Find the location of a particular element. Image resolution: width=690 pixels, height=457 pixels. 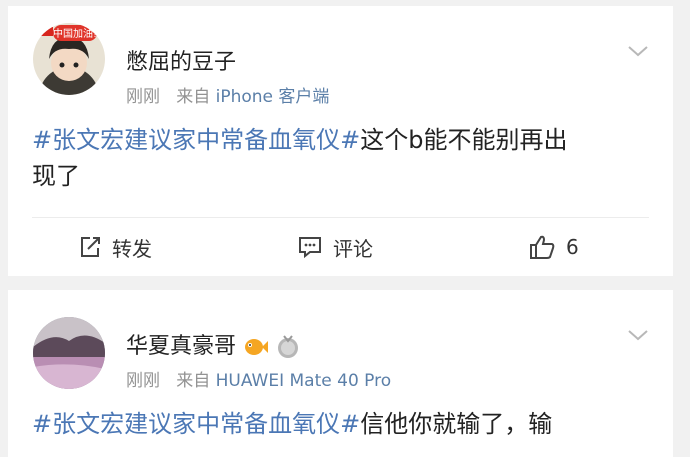

post-body: #张文宏建议家中常备血氧仪#信他你就输了，输 is located at coordinates (340, 424).